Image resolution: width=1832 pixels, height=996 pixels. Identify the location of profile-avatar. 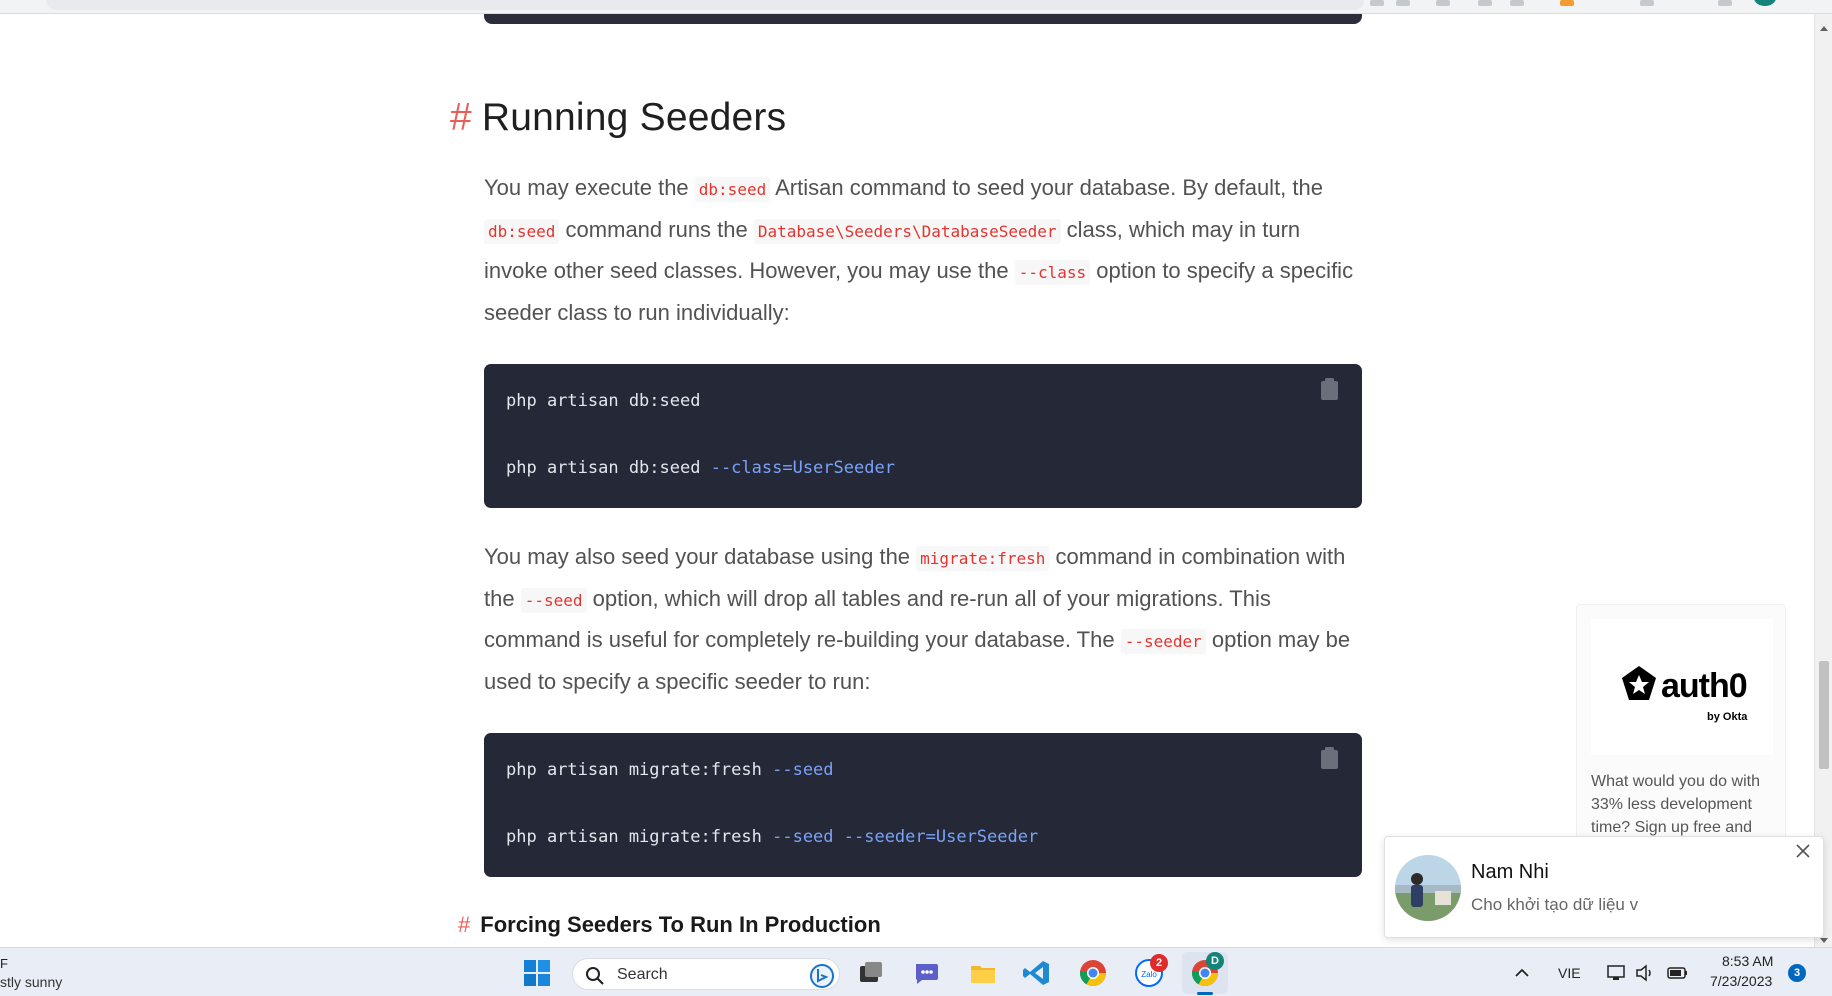
(1765, 3).